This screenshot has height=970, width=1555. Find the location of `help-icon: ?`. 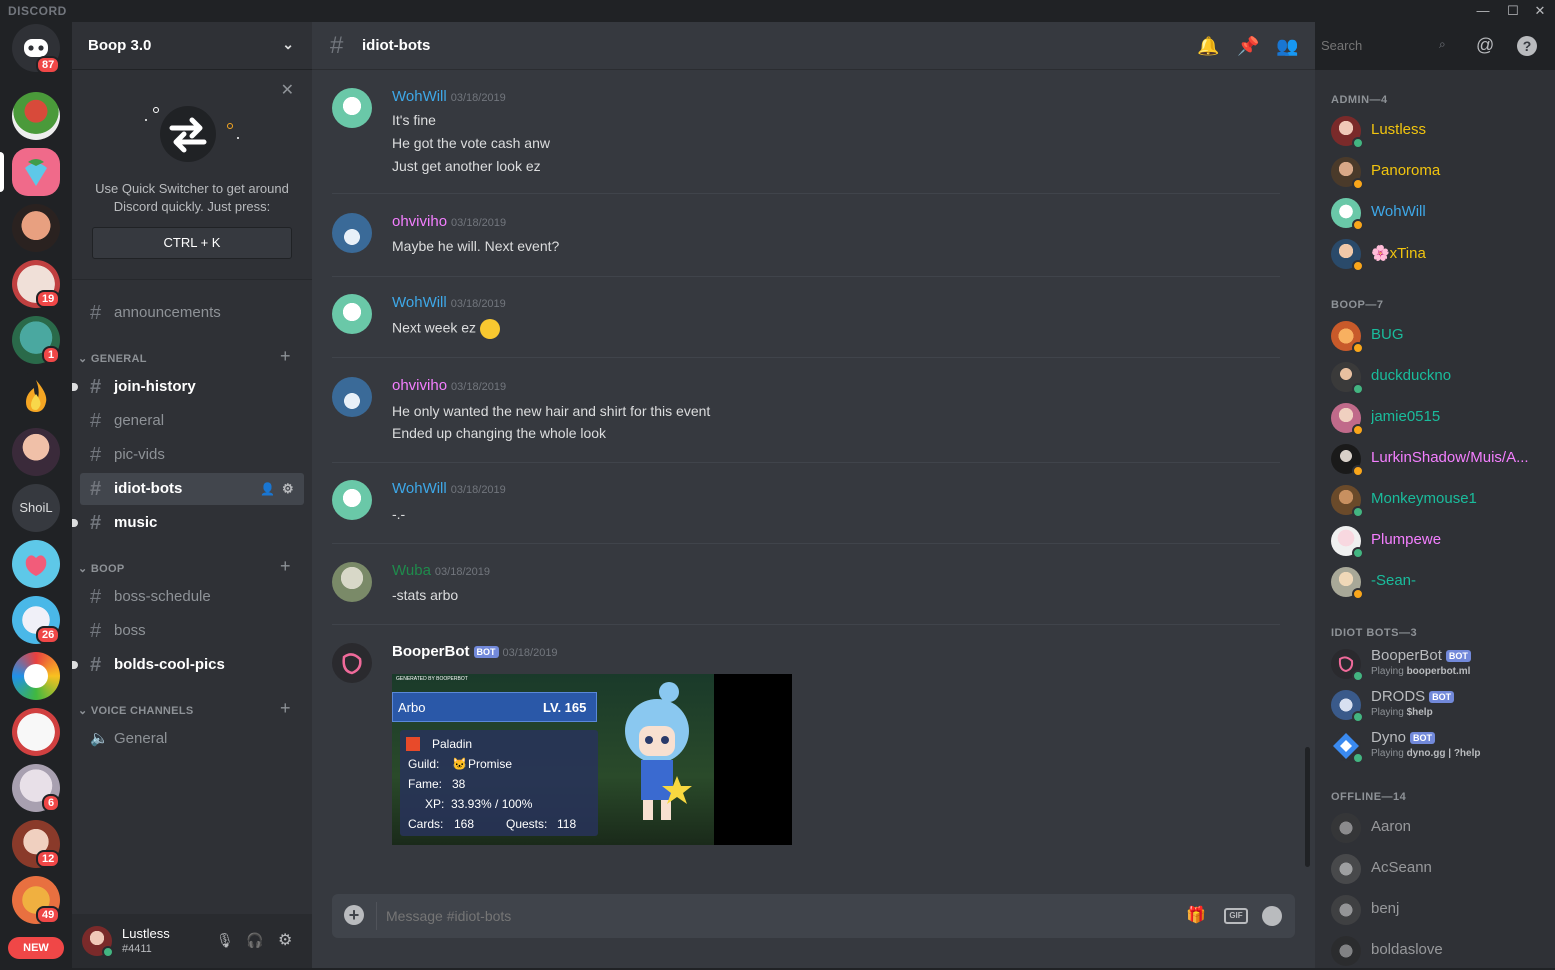

help-icon: ? is located at coordinates (1527, 46).